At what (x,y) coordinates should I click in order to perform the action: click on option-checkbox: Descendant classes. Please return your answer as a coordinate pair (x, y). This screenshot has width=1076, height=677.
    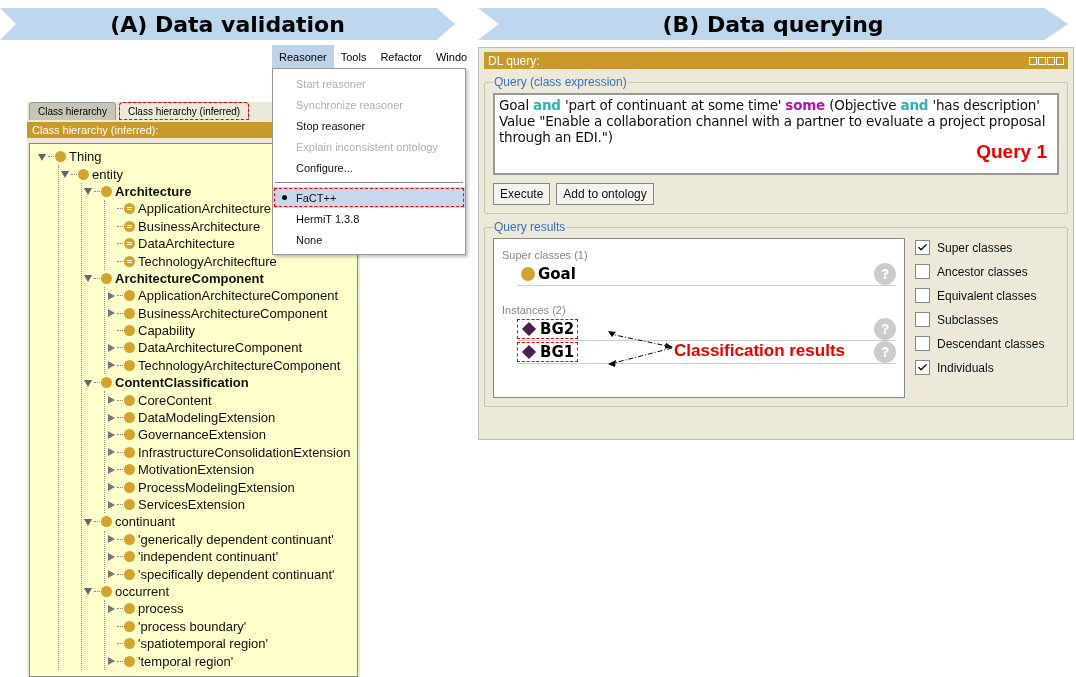
    Looking at the image, I should click on (980, 343).